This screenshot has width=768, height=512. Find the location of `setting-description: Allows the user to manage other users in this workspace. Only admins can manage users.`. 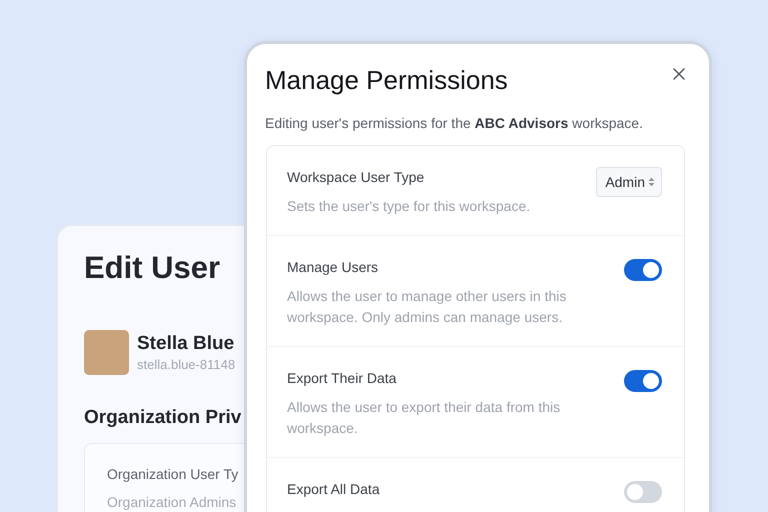

setting-description: Allows the user to manage other users in this workspace. Only admins can manage users. is located at coordinates (427, 307).